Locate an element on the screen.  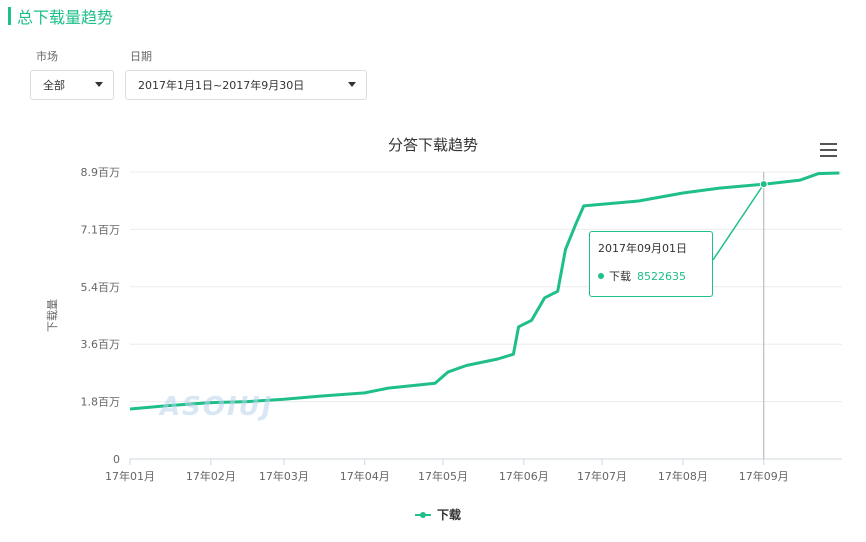
x-tick-label: 17年08月 is located at coordinates (683, 476).